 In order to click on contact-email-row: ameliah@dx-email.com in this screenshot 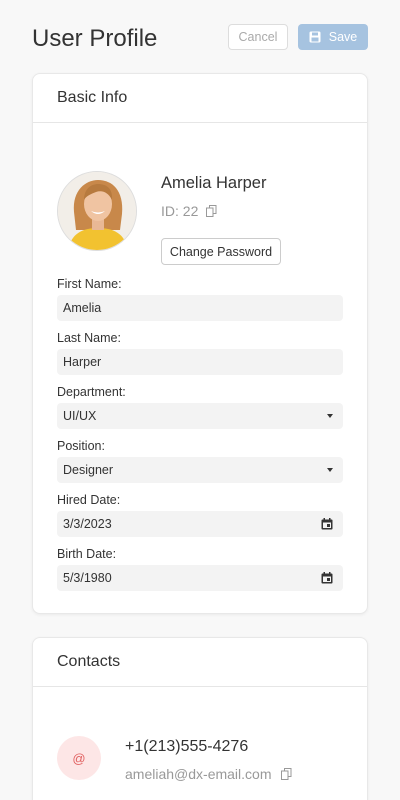, I will do `click(208, 774)`.